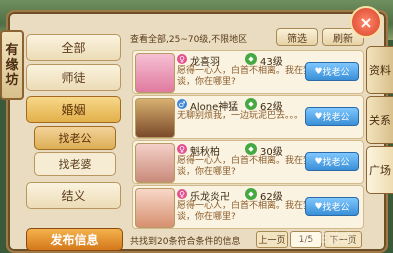  Describe the element at coordinates (297, 37) in the screenshot. I see `filter-button: 筛选` at that location.